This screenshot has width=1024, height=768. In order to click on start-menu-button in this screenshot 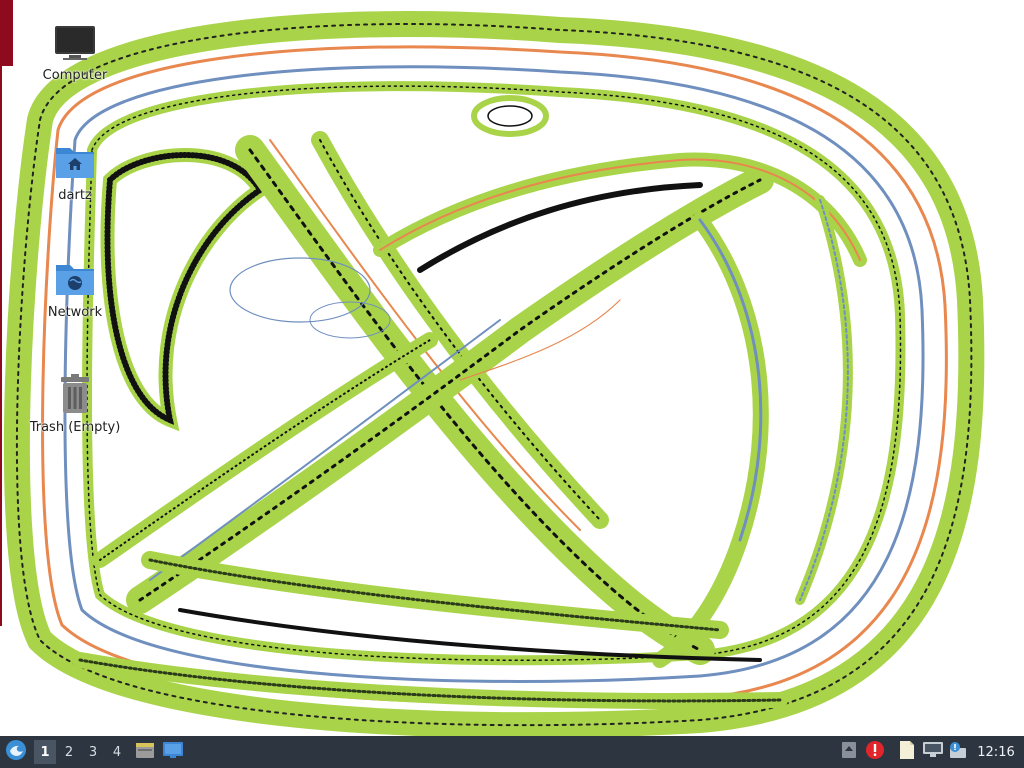, I will do `click(16, 752)`.